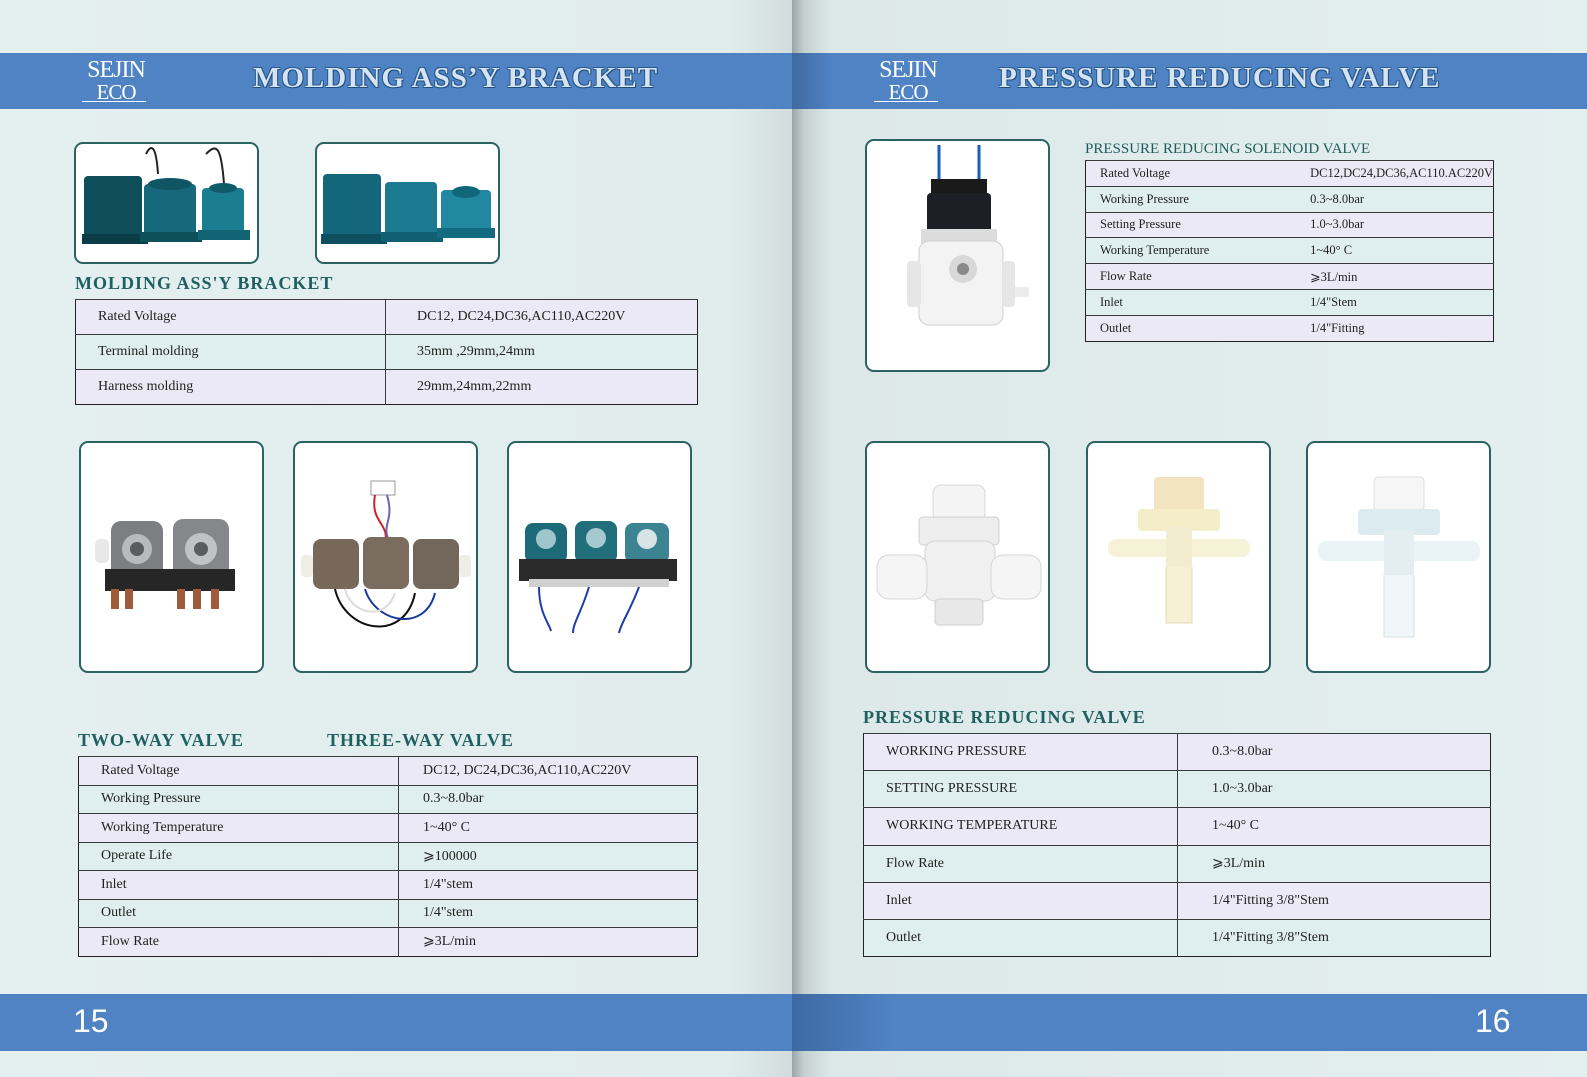 This screenshot has height=1077, width=1587. I want to click on spec-row: Rated Voltage DC12,DC24,DC36,AC110.AC220V, so click(1289, 173).